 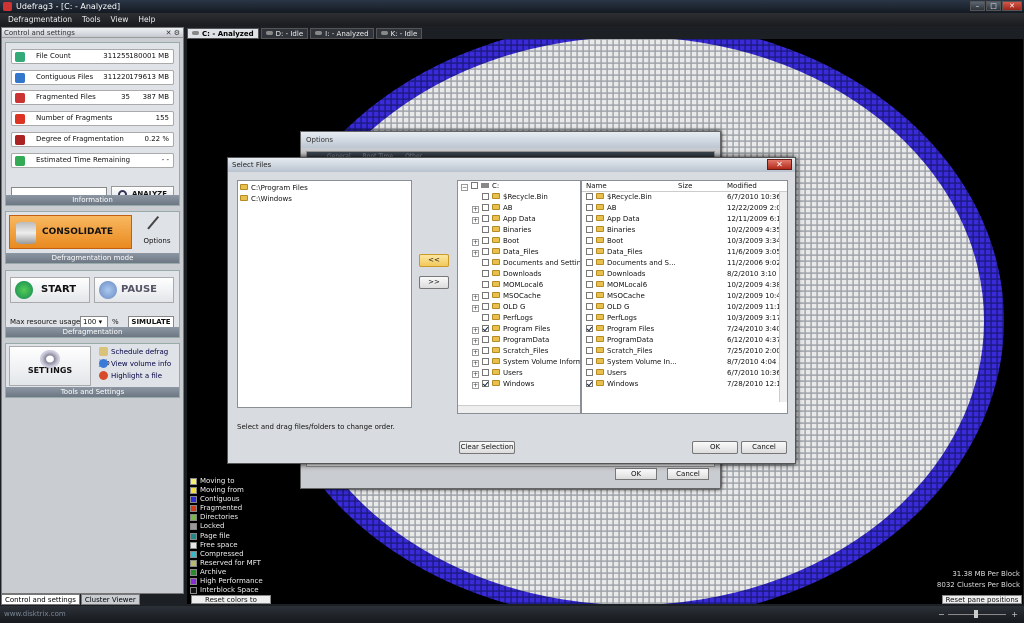 What do you see at coordinates (519, 208) in the screenshot?
I see `tree-item: + AB` at bounding box center [519, 208].